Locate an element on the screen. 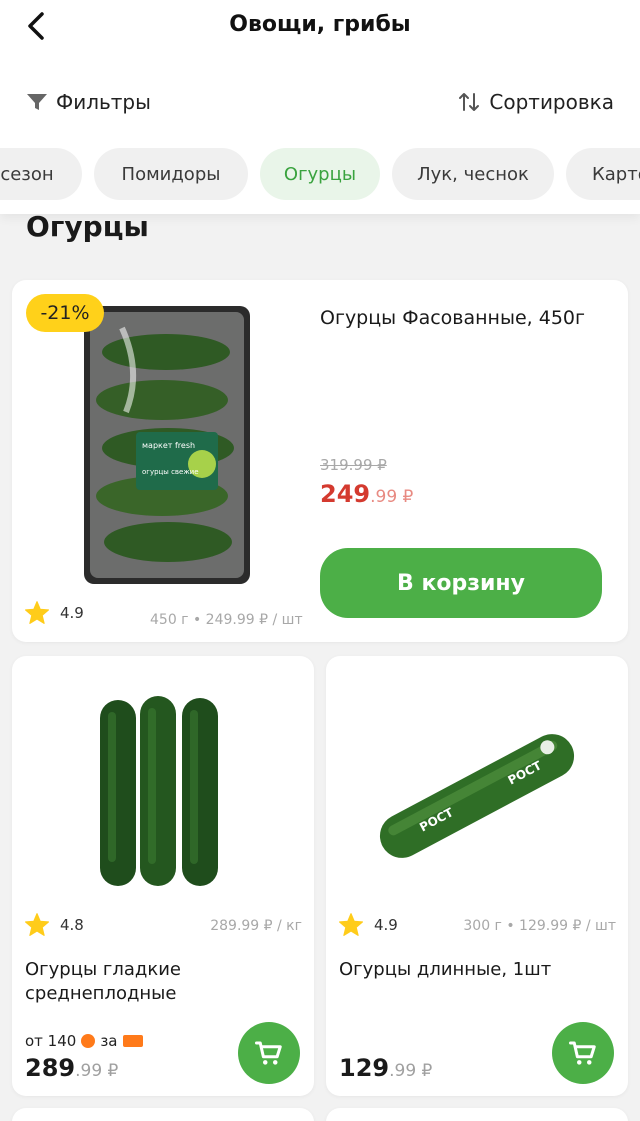 Image resolution: width=640 pixels, height=1121 pixels. chip-potatoes: Карто is located at coordinates (603, 174).